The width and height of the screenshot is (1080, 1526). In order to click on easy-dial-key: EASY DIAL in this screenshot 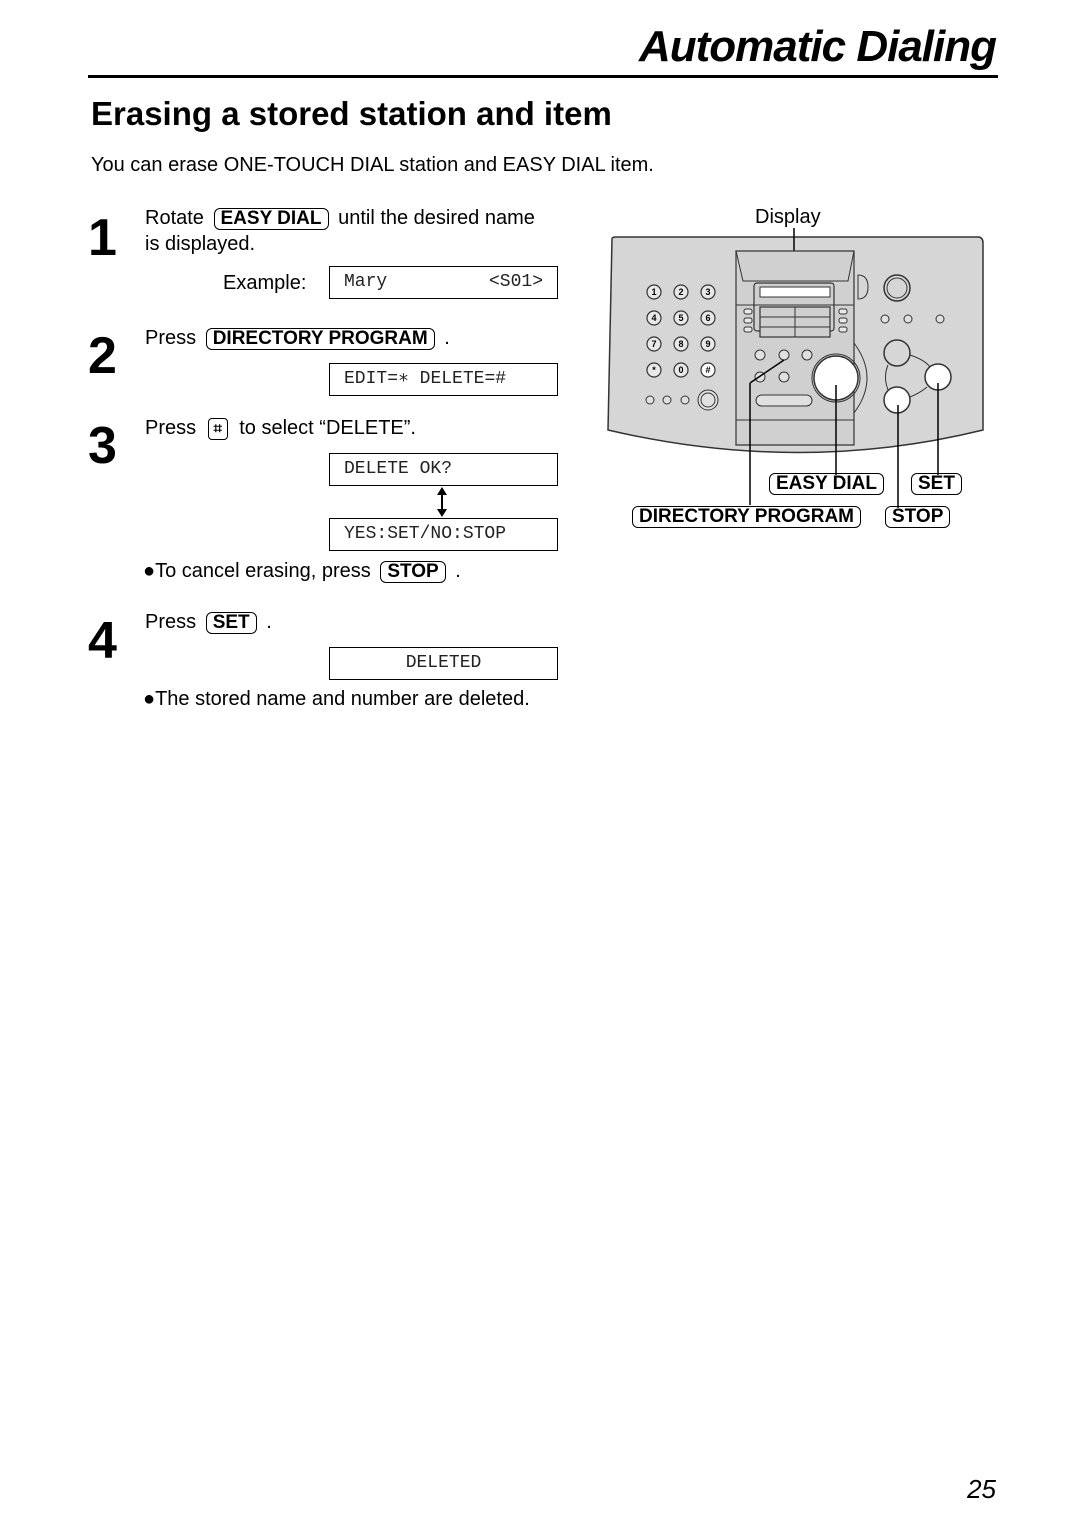, I will do `click(271, 219)`.